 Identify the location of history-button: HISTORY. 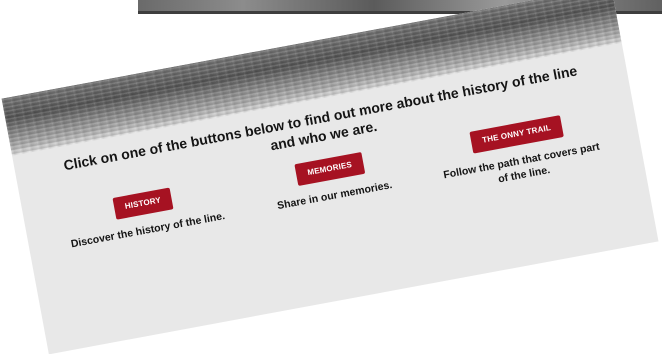
(143, 203).